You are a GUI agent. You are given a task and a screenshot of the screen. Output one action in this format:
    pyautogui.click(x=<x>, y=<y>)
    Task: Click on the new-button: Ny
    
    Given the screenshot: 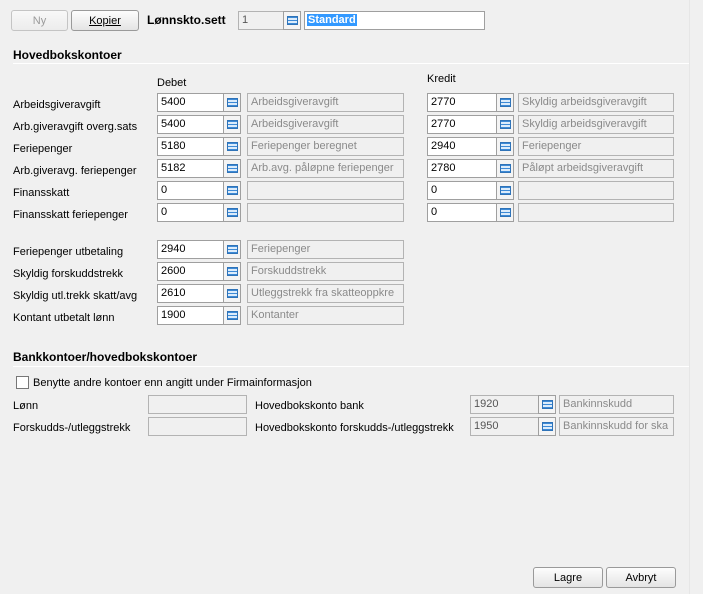 What is the action you would take?
    pyautogui.click(x=39, y=20)
    